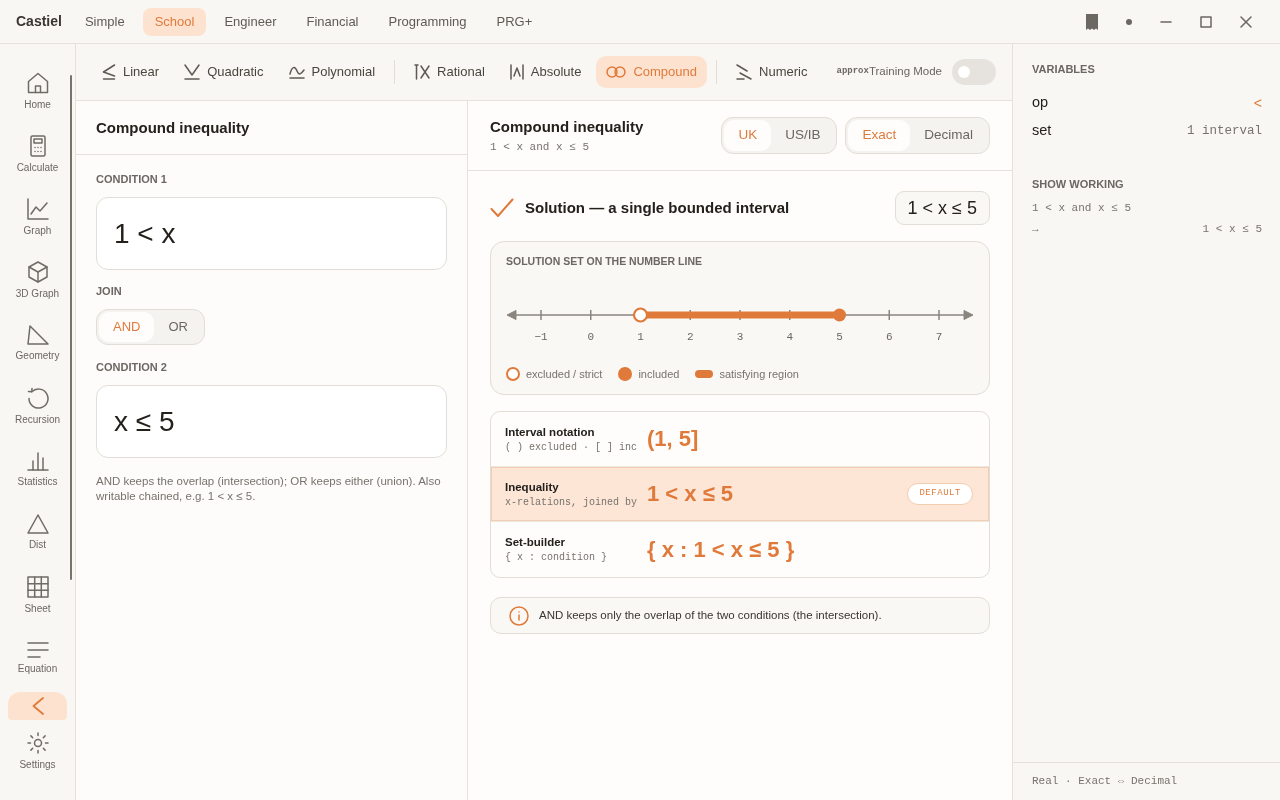  Describe the element at coordinates (37, 743) in the screenshot. I see `settings-icon` at that location.